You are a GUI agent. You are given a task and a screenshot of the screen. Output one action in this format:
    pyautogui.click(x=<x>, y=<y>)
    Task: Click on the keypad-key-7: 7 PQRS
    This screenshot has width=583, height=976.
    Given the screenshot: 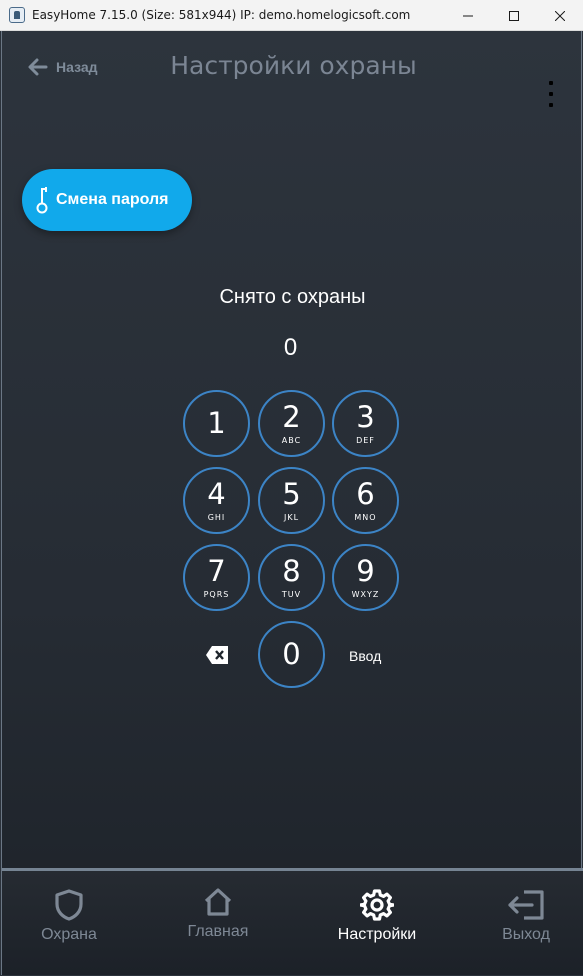 What is the action you would take?
    pyautogui.click(x=216, y=577)
    